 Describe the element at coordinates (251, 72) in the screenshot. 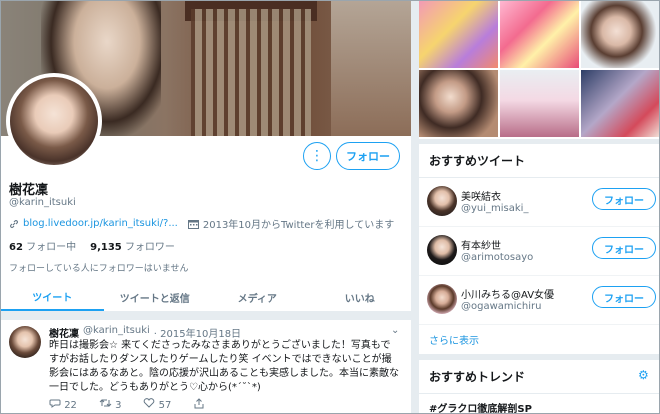

I see `banner-door` at that location.